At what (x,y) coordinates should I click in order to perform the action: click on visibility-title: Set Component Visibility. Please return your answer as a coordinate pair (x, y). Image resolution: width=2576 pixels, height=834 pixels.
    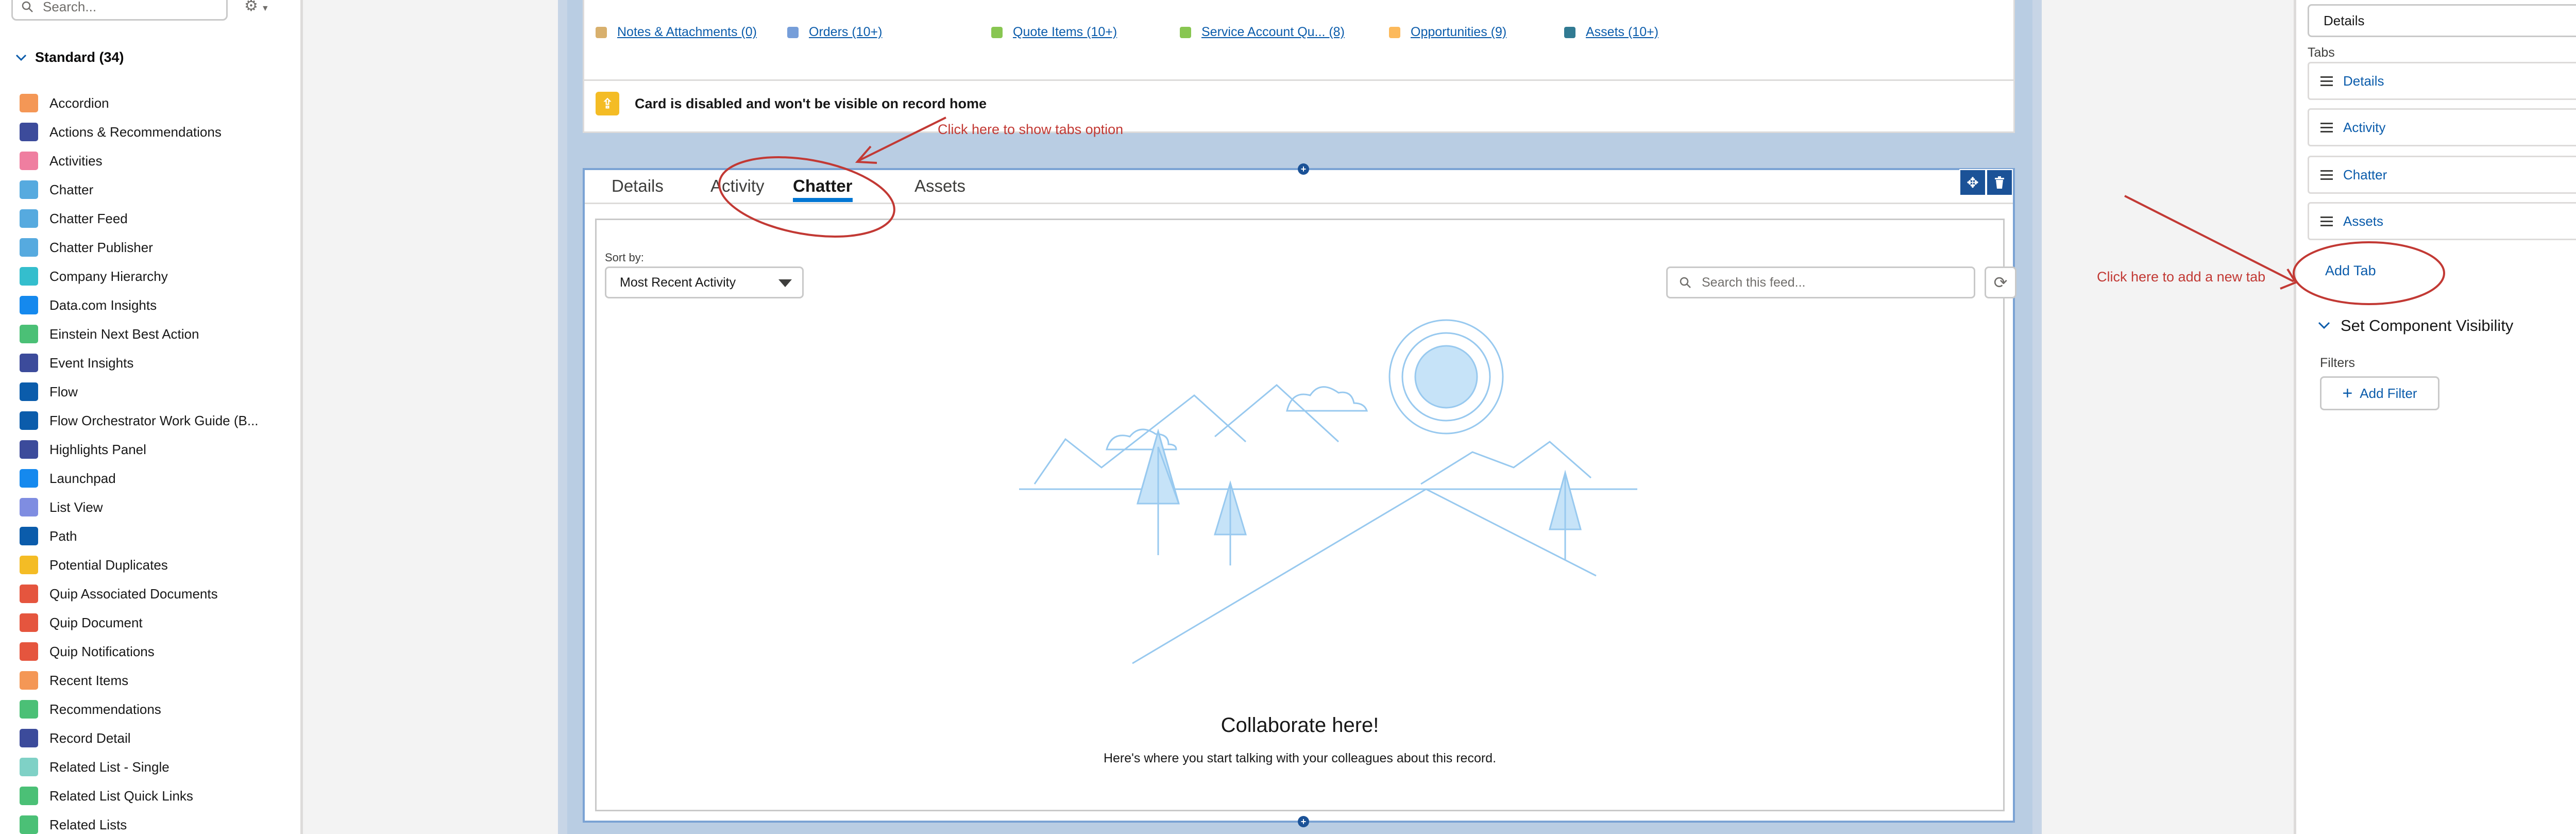
    Looking at the image, I should click on (2427, 326).